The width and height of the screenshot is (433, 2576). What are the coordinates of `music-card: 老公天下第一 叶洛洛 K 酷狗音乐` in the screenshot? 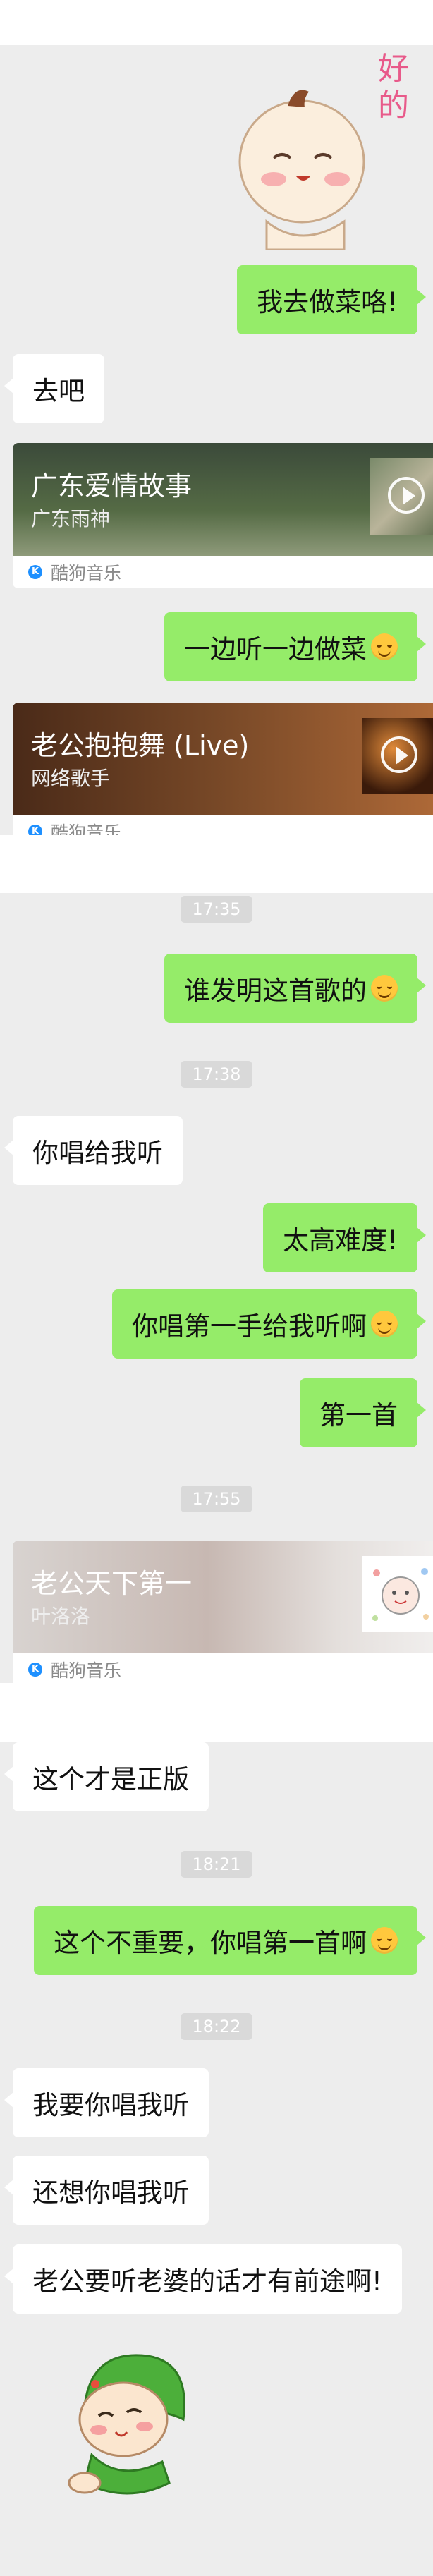 It's located at (223, 1612).